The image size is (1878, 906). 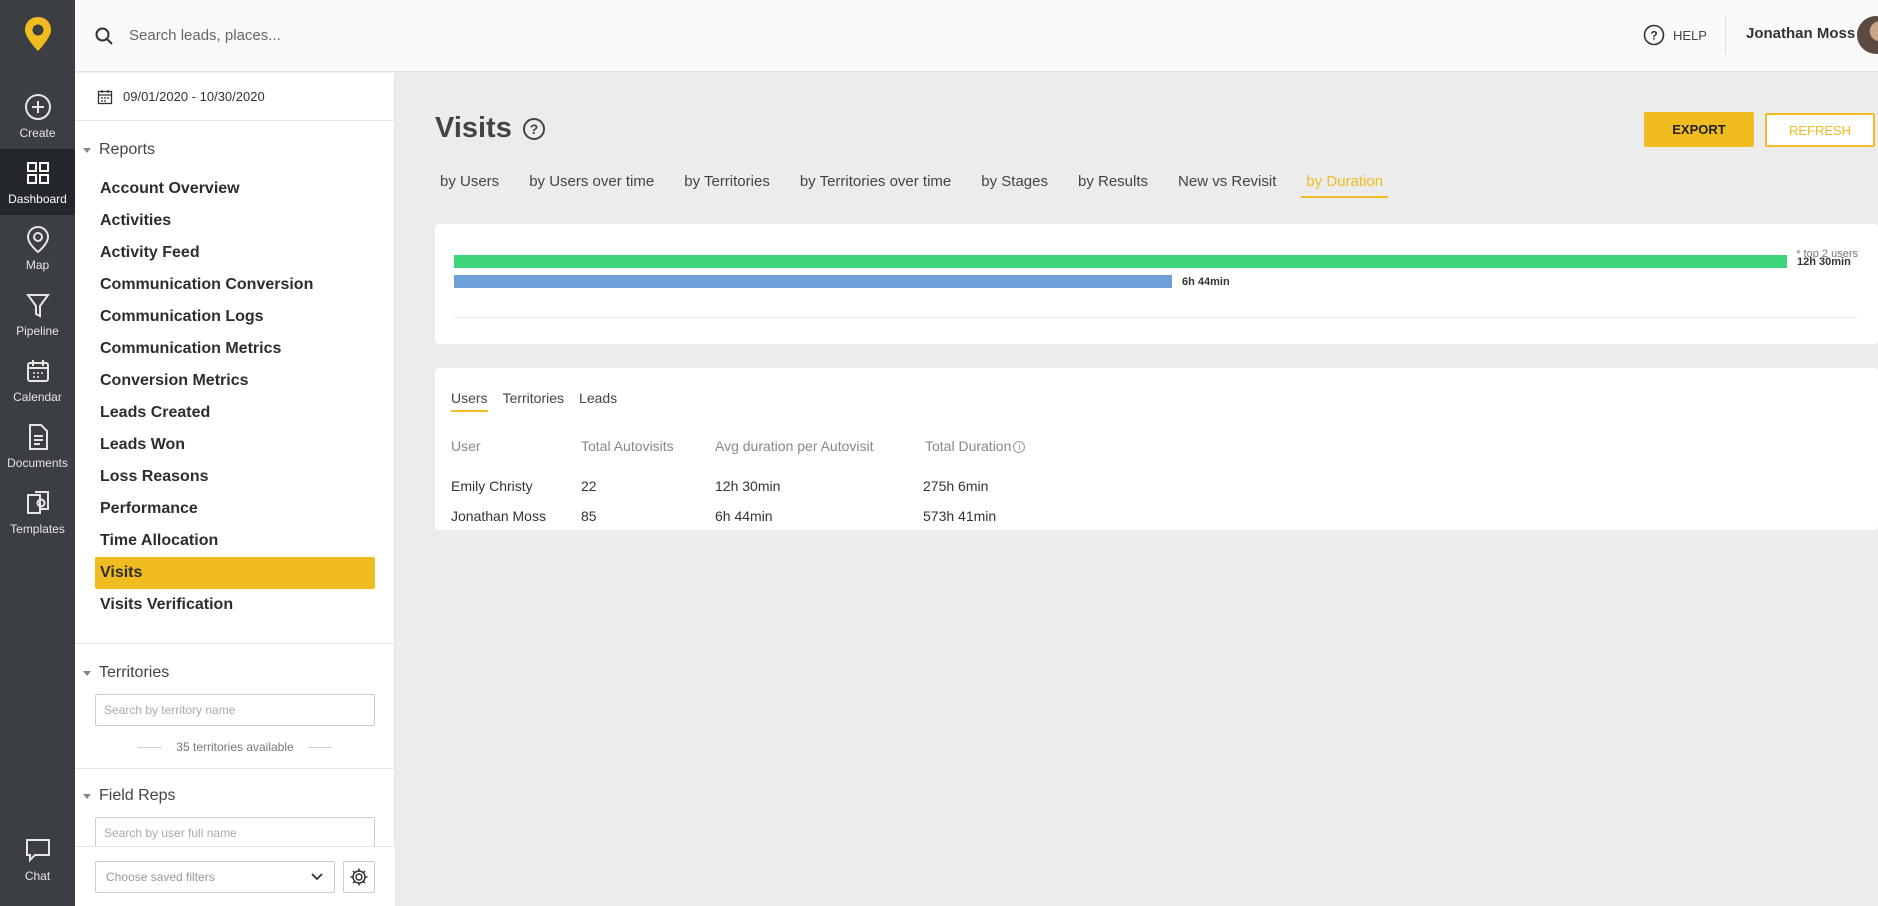 What do you see at coordinates (591, 185) in the screenshot?
I see `tab-by-users-over-time: by Users over time` at bounding box center [591, 185].